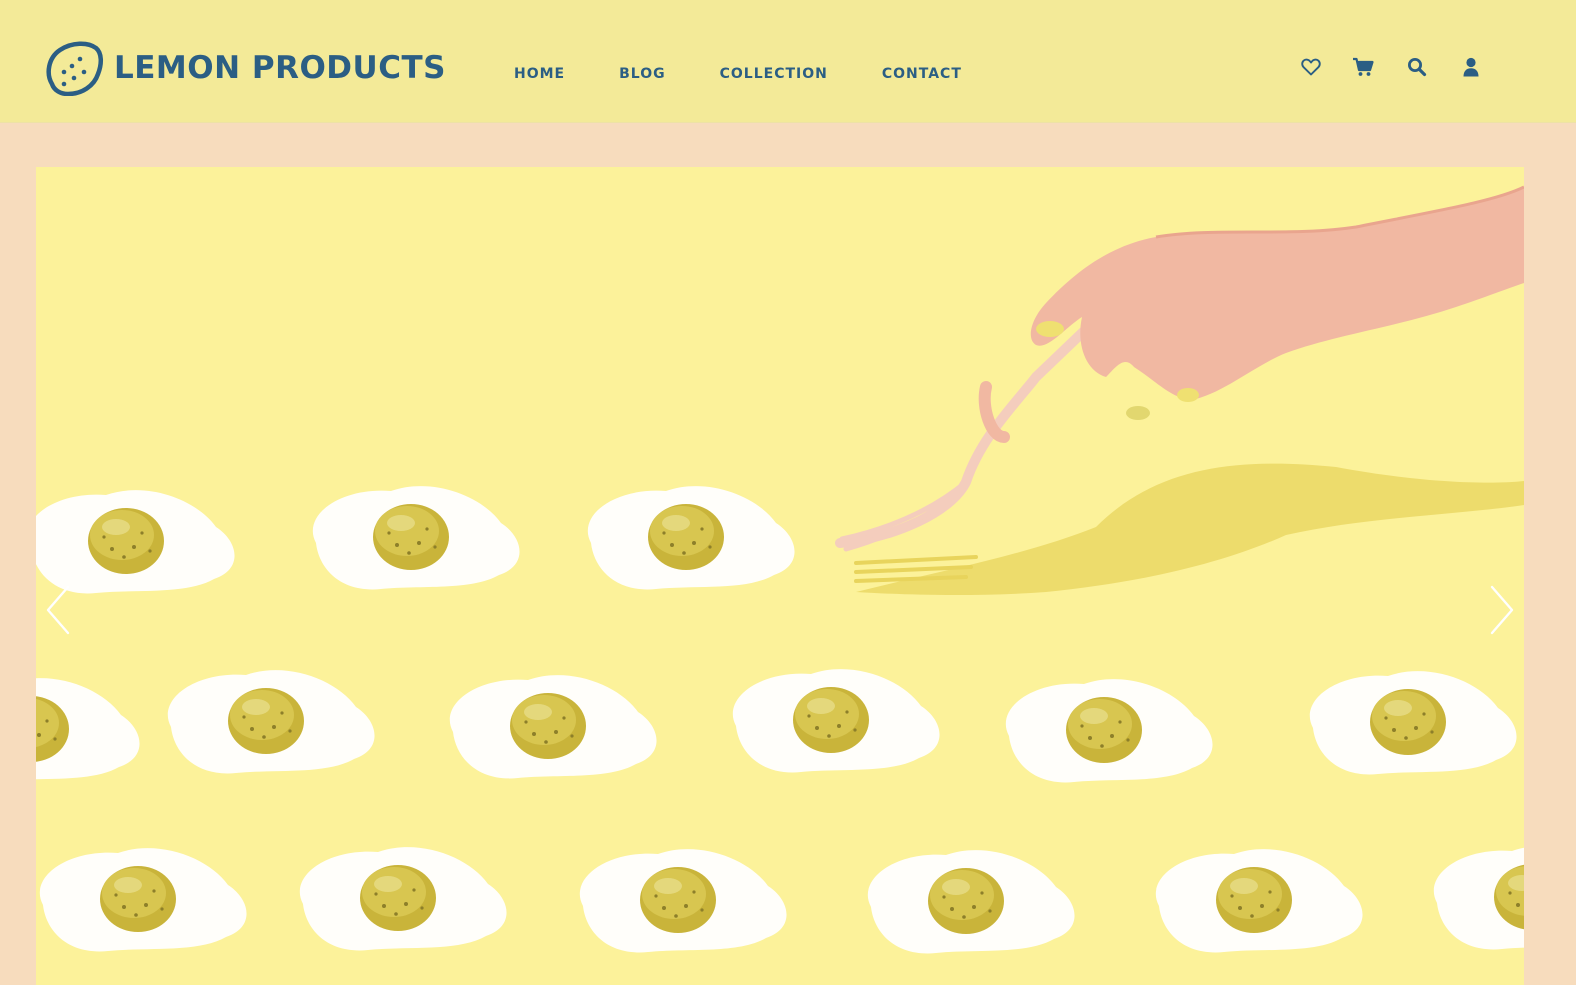 This screenshot has height=985, width=1576. I want to click on user-icon, so click(1471, 67).